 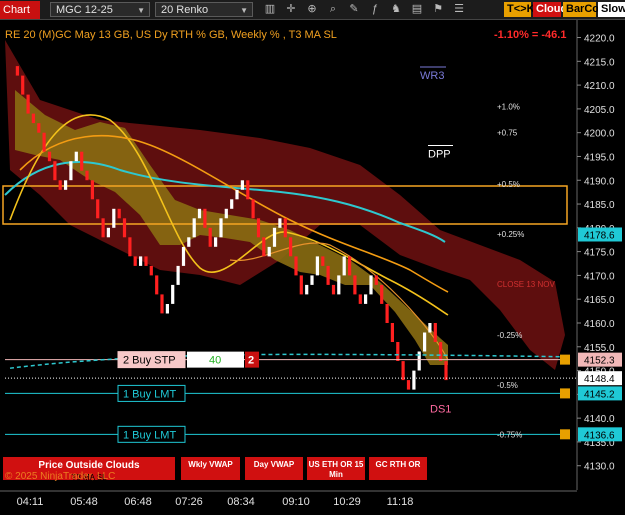 What do you see at coordinates (510, 234) in the screenshot?
I see `percent-label: +0.25%` at bounding box center [510, 234].